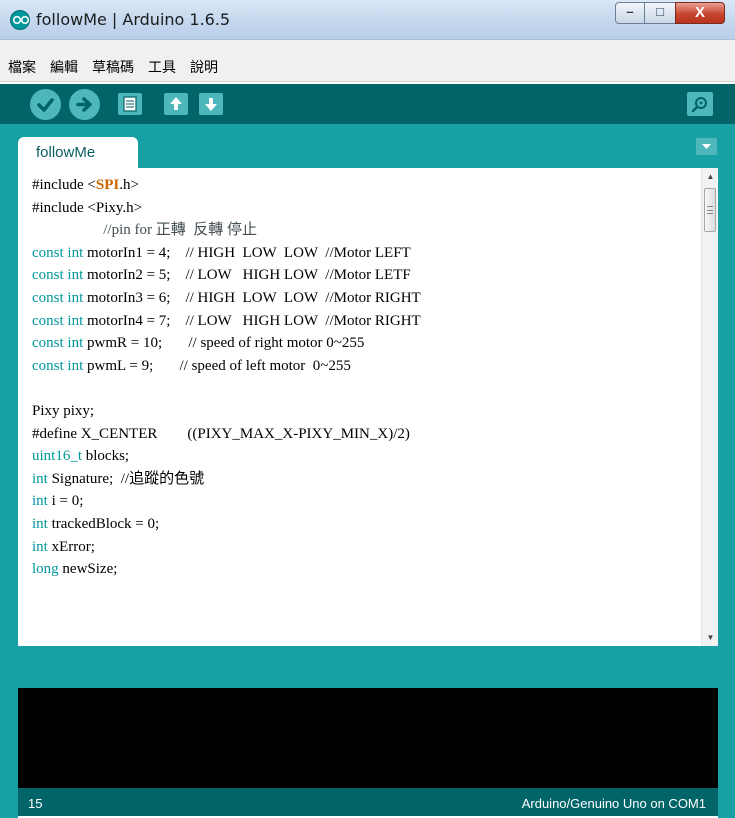 The height and width of the screenshot is (818, 735). I want to click on tab-followme: followMe, so click(78, 152).